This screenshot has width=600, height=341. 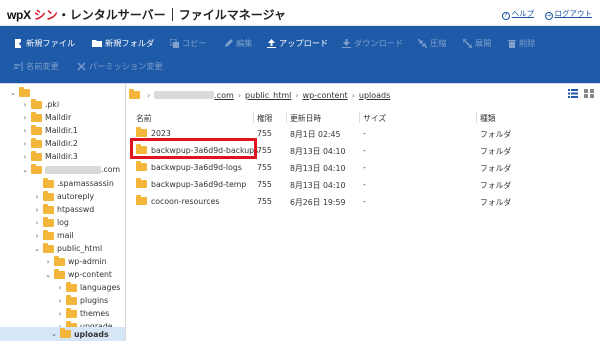 I want to click on edit-icon, so click(x=229, y=42).